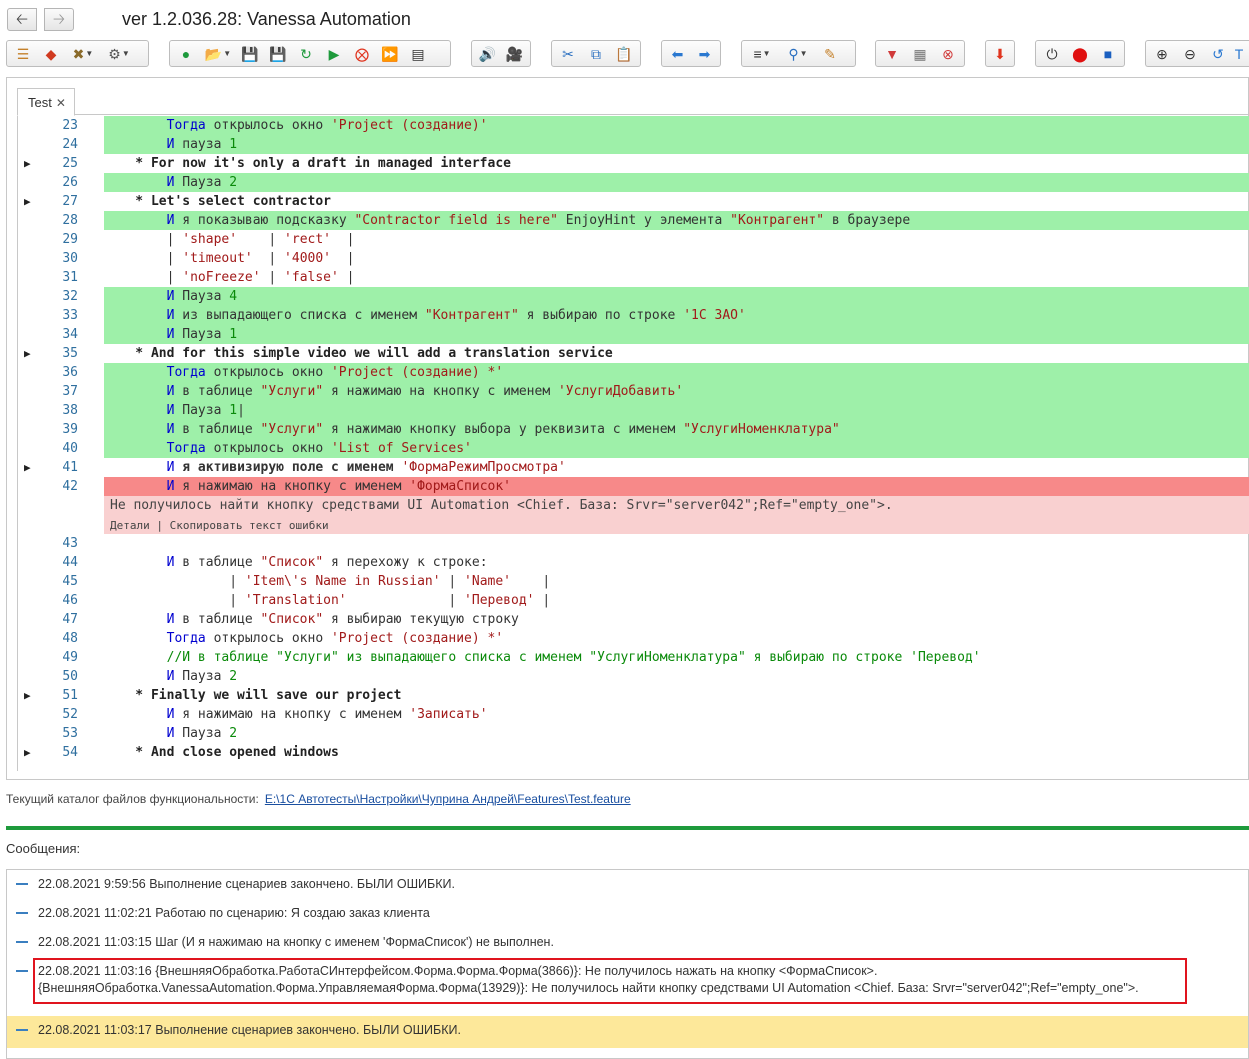  What do you see at coordinates (633, 239) in the screenshot?
I see `code-line: 29 | 'shape' | 'rect' |` at bounding box center [633, 239].